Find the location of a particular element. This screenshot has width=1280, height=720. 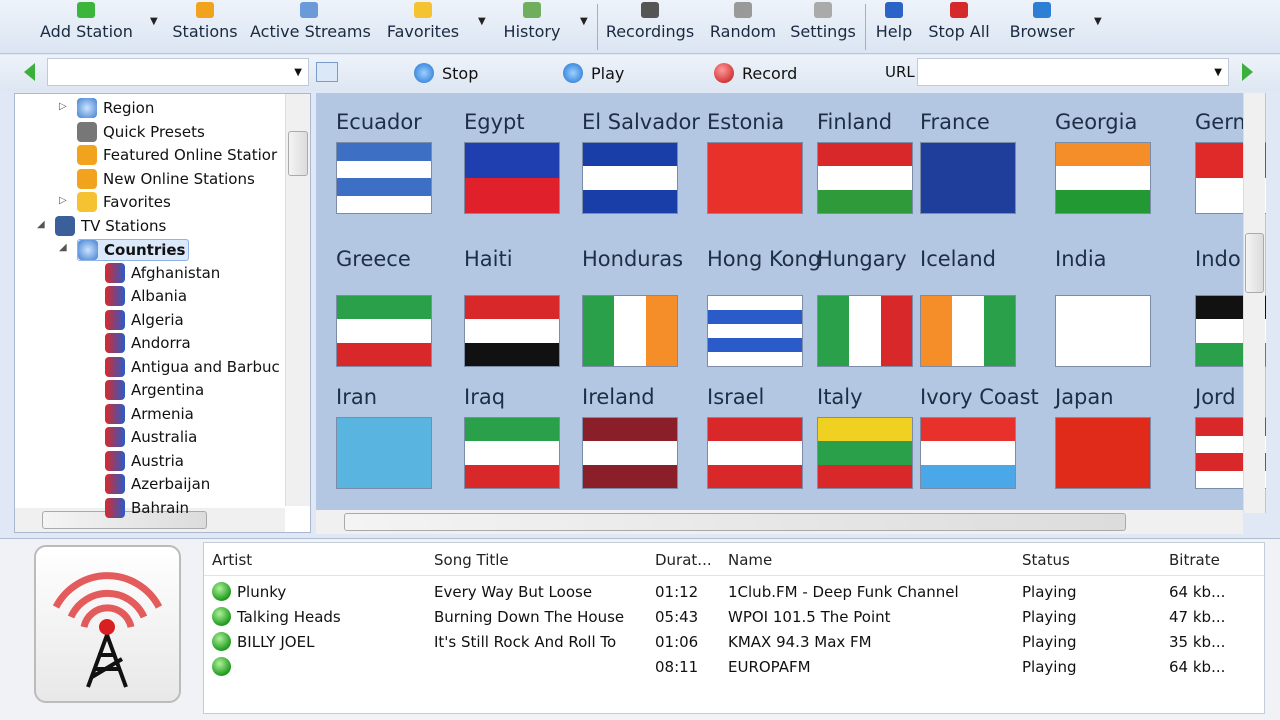

toolbar-active-streams-button: Active Streams is located at coordinates (310, 25).